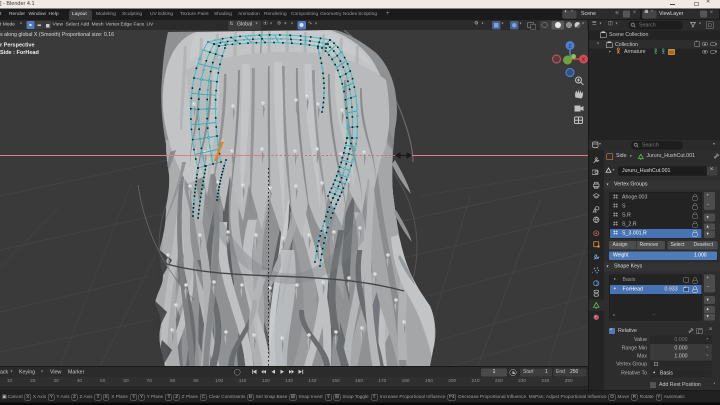 Image resolution: width=720 pixels, height=405 pixels. What do you see at coordinates (583, 60) in the screenshot?
I see `svg-text: x` at bounding box center [583, 60].